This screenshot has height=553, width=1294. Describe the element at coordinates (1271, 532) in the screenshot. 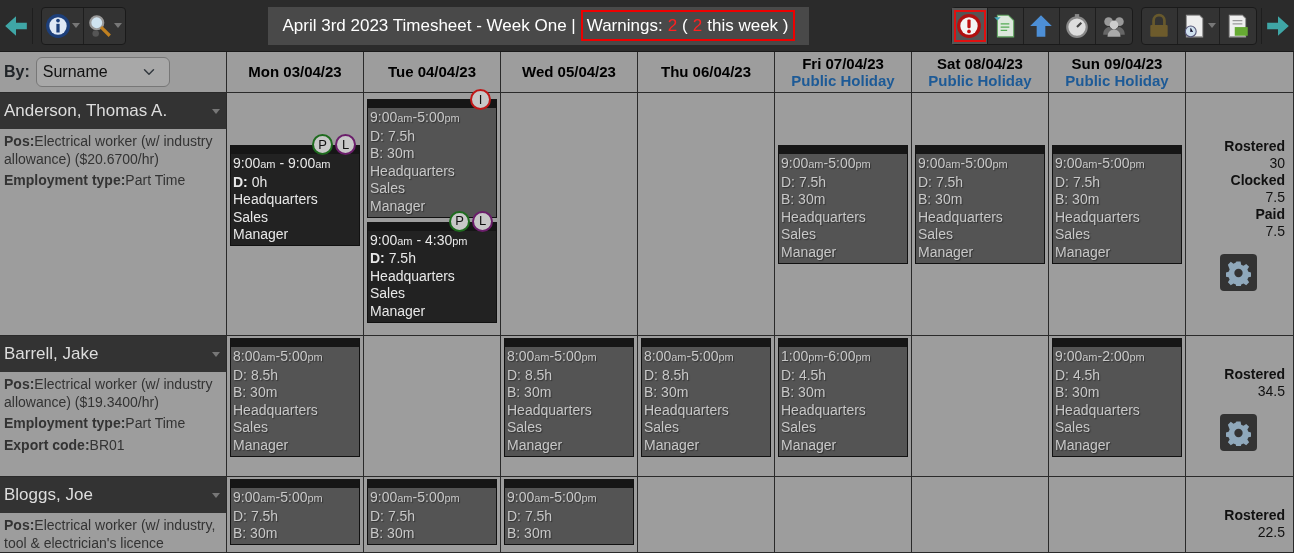

I see `total-value: 22.5` at that location.